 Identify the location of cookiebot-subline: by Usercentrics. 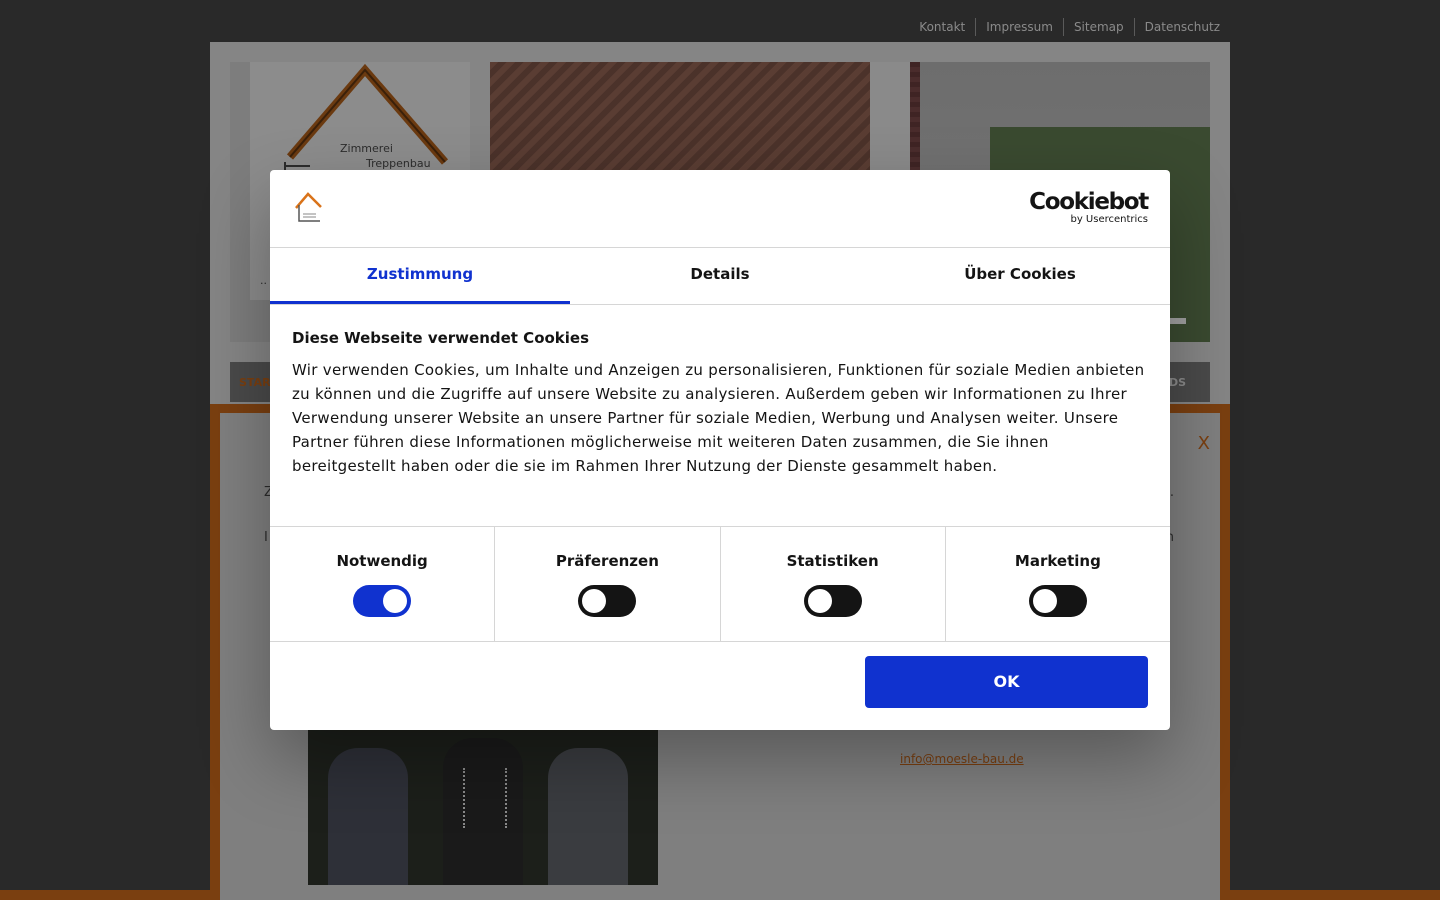
(1109, 219).